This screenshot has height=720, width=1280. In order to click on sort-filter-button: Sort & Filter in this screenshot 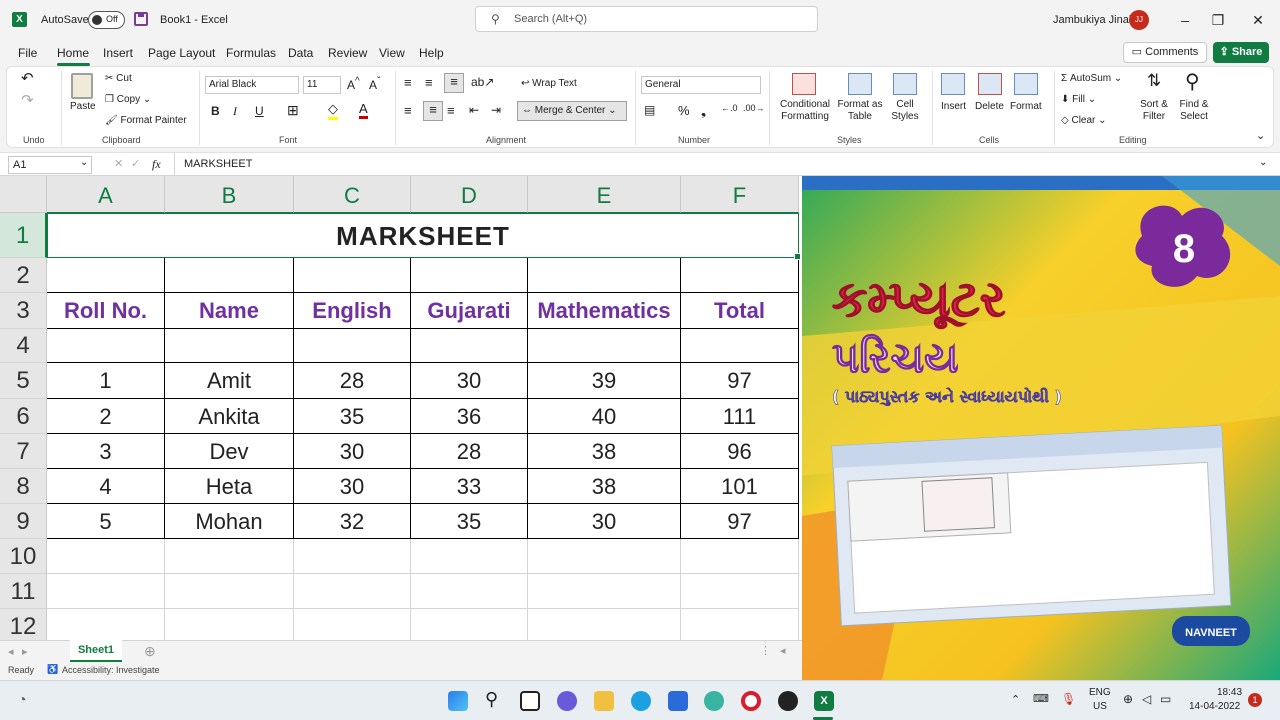, I will do `click(1154, 111)`.